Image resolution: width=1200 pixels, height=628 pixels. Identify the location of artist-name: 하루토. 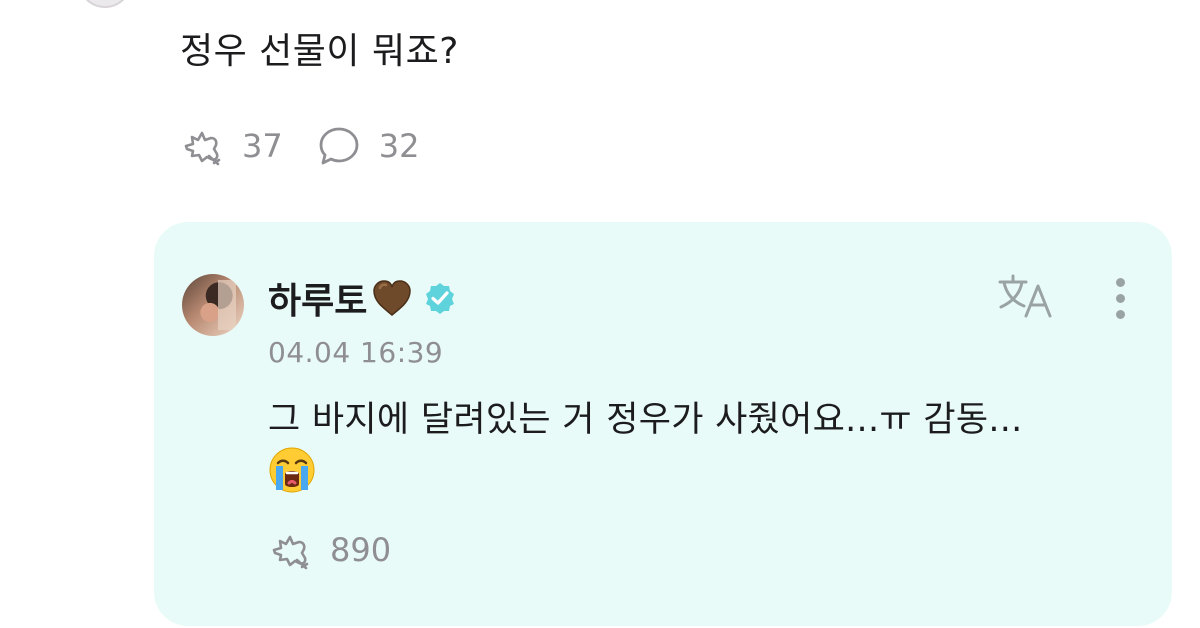
(317, 298).